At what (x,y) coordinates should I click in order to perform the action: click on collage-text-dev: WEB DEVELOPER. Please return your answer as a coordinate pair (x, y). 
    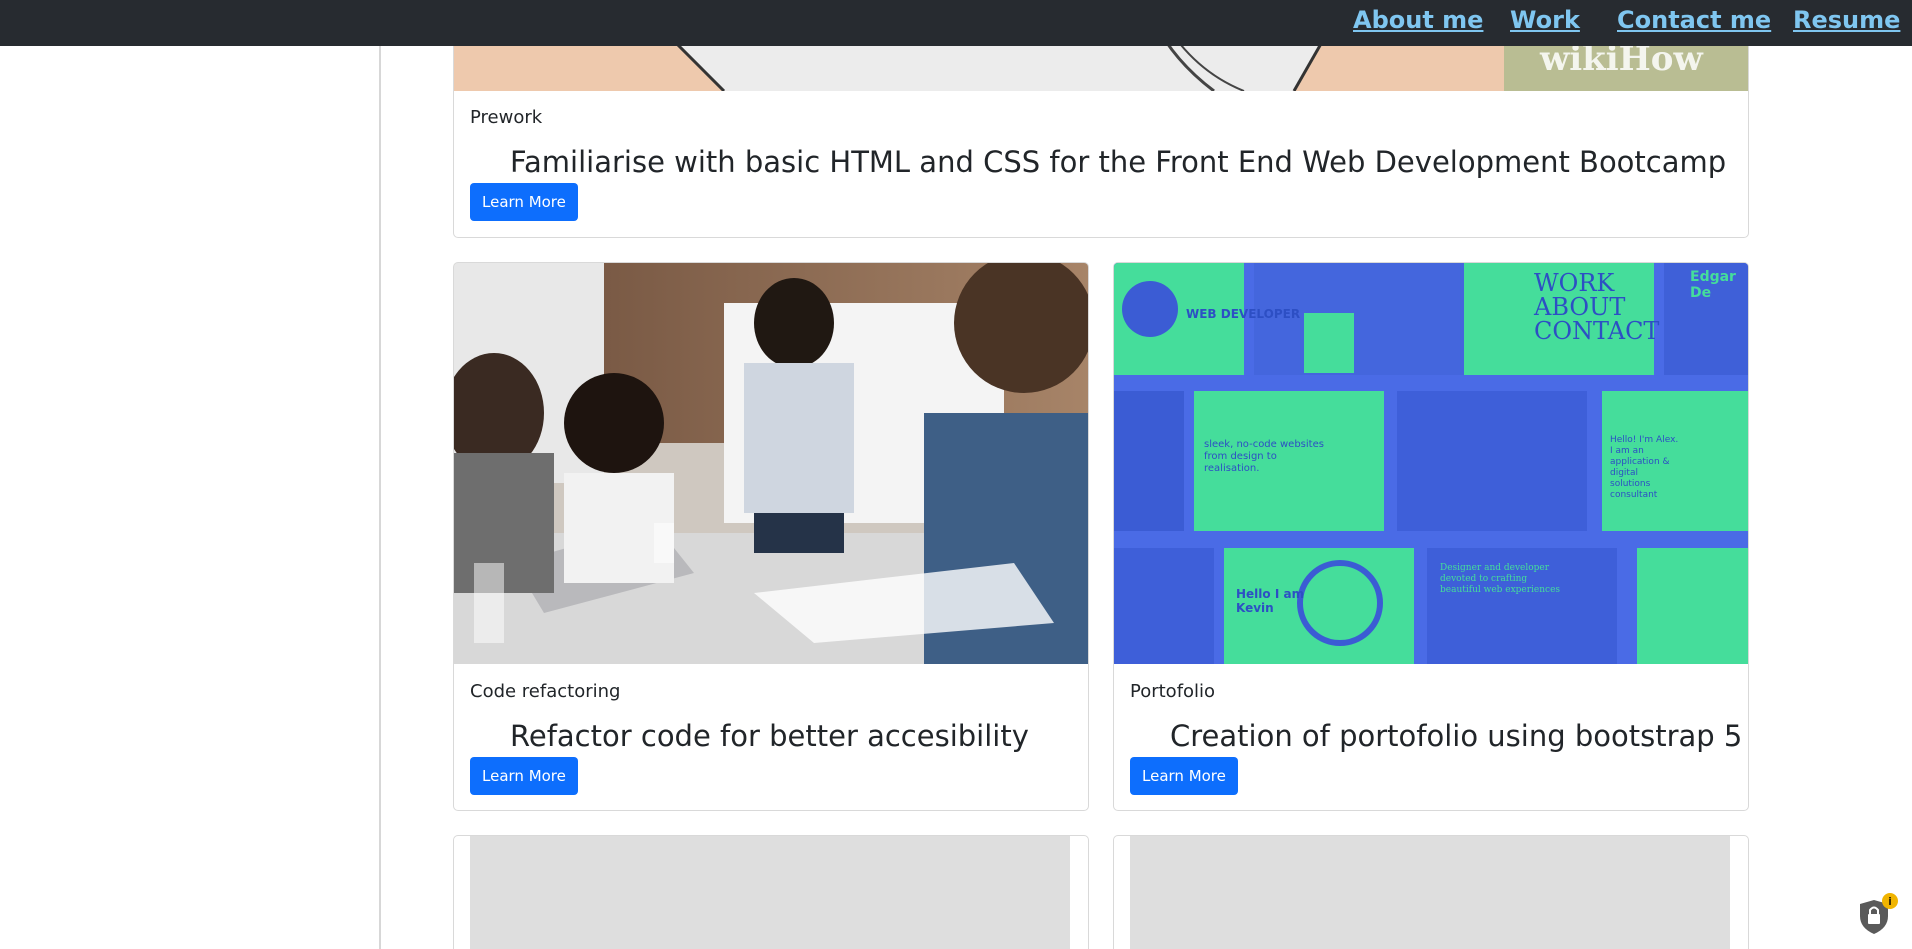
    Looking at the image, I should click on (1243, 314).